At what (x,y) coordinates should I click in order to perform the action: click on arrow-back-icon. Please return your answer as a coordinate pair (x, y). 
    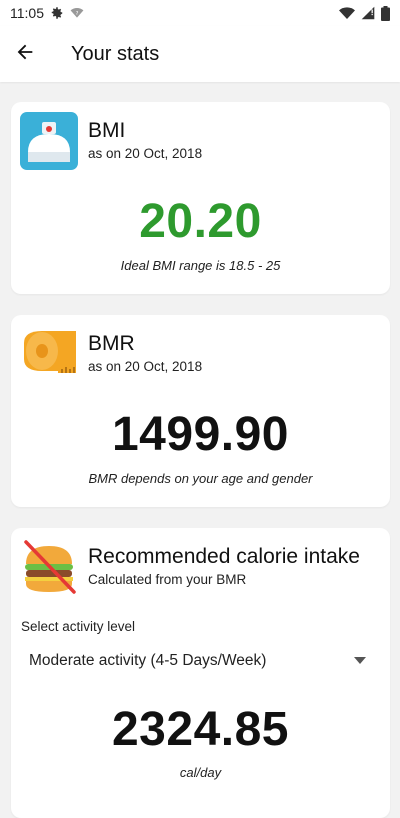
    Looking at the image, I should click on (25, 54).